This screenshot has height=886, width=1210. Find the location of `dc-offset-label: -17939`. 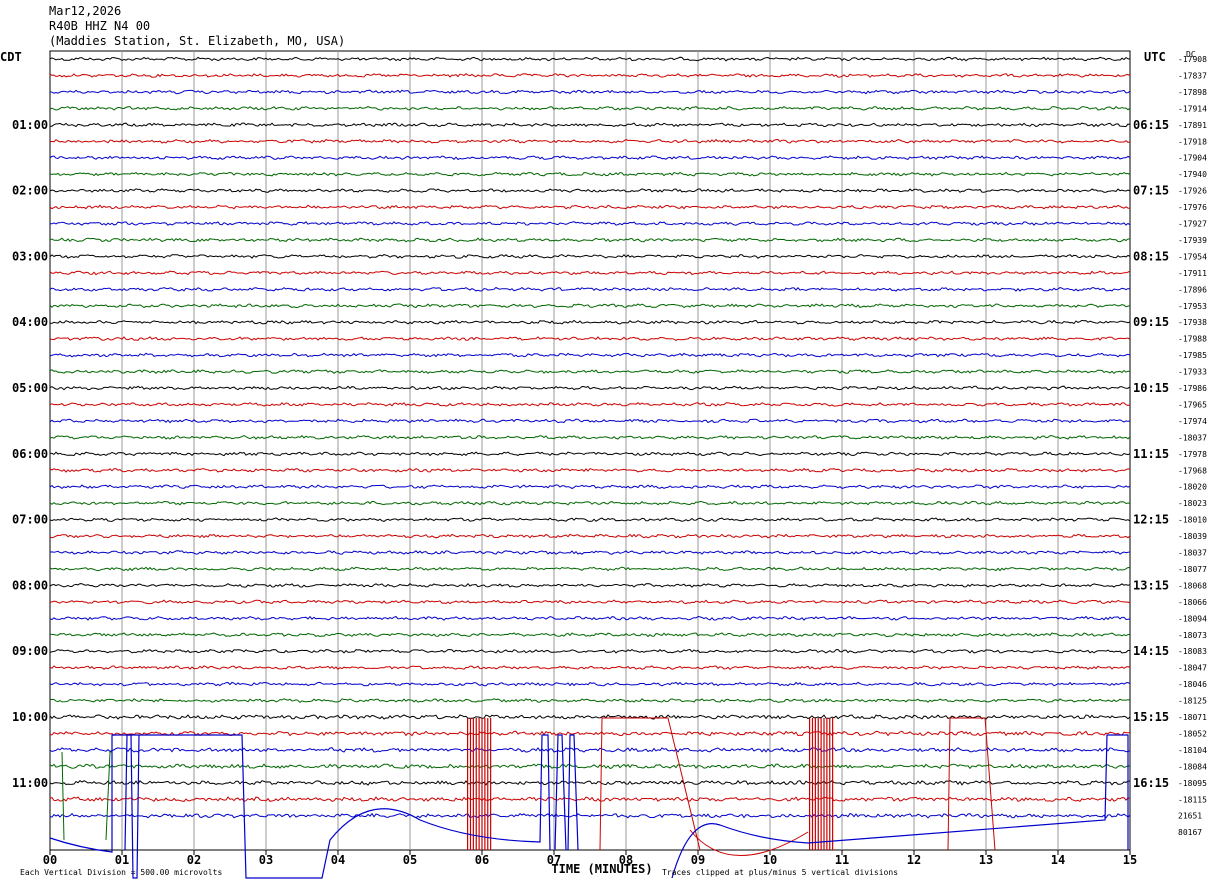

dc-offset-label: -17939 is located at coordinates (1192, 240).